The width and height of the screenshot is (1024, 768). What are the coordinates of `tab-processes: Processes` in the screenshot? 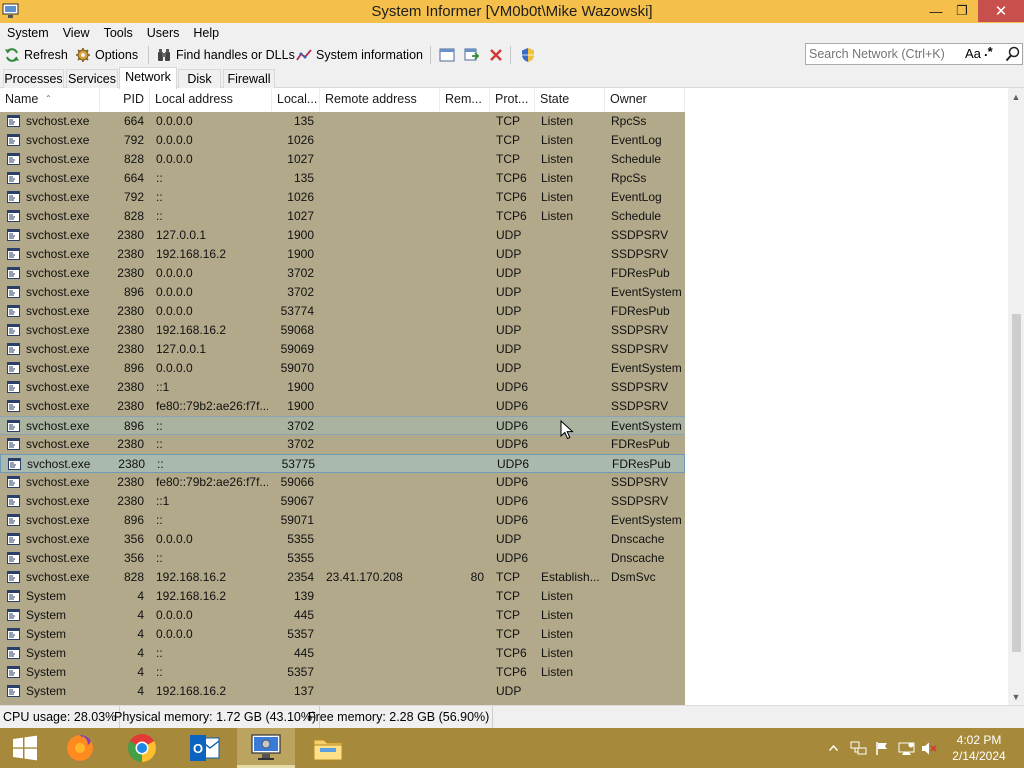 It's located at (33, 78).